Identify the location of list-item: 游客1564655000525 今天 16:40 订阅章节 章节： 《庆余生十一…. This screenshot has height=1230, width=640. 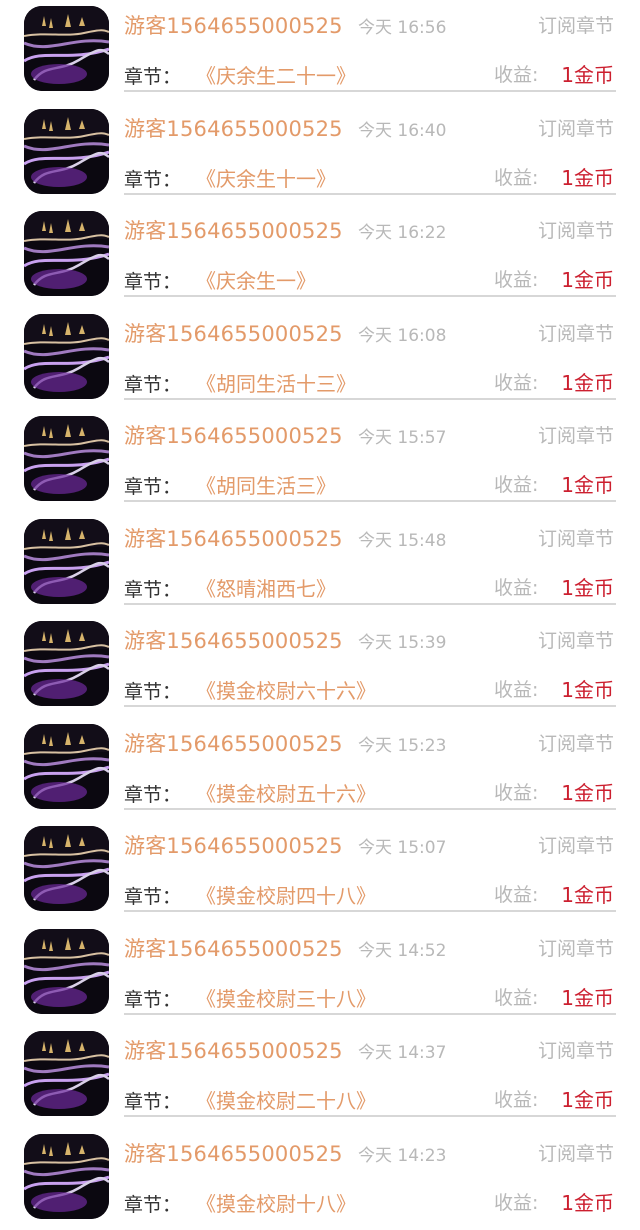
(320, 154).